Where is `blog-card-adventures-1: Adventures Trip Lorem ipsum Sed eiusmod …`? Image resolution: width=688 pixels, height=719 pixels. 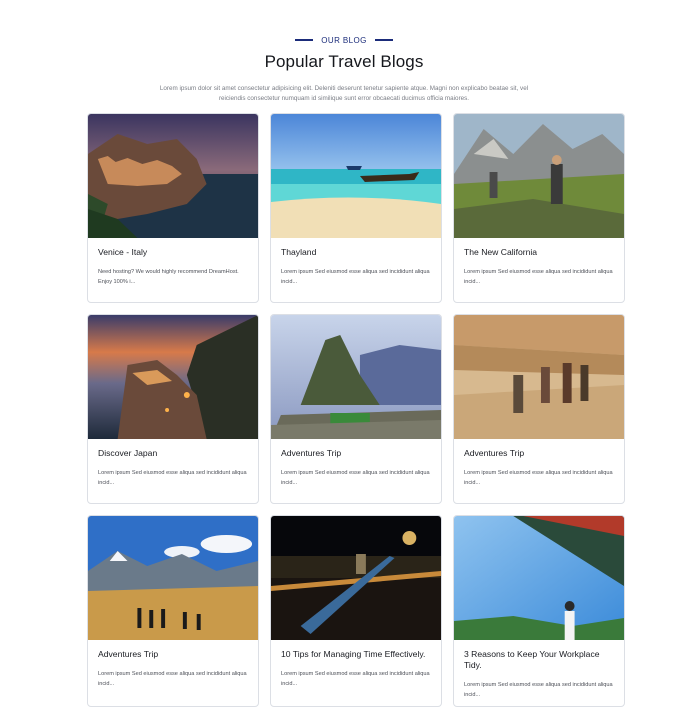 blog-card-adventures-1: Adventures Trip Lorem ipsum Sed eiusmod … is located at coordinates (356, 409).